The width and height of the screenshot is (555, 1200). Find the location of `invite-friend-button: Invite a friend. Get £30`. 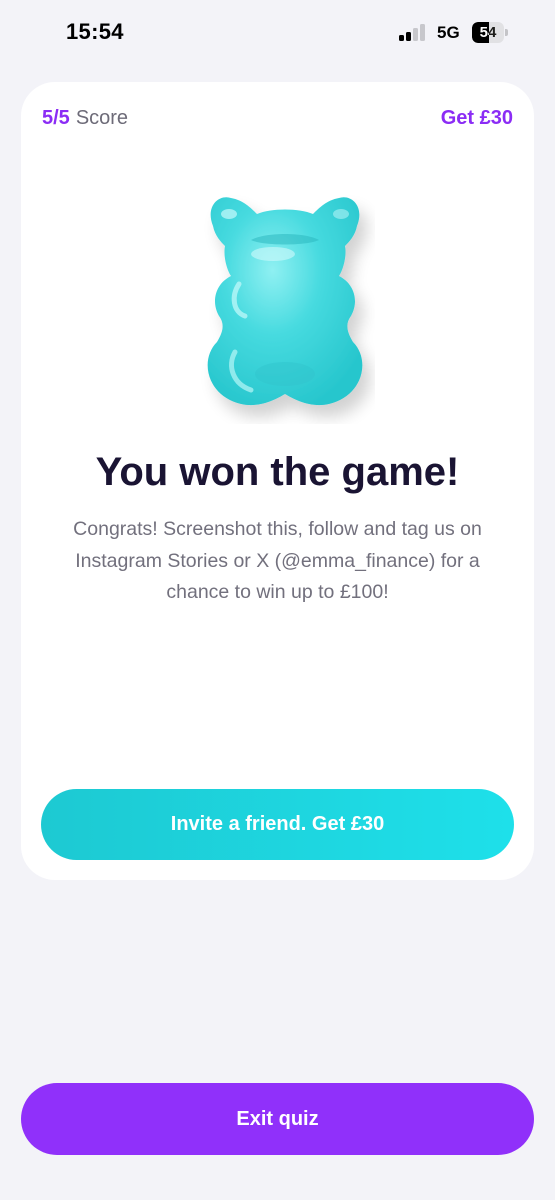

invite-friend-button: Invite a friend. Get £30 is located at coordinates (277, 824).